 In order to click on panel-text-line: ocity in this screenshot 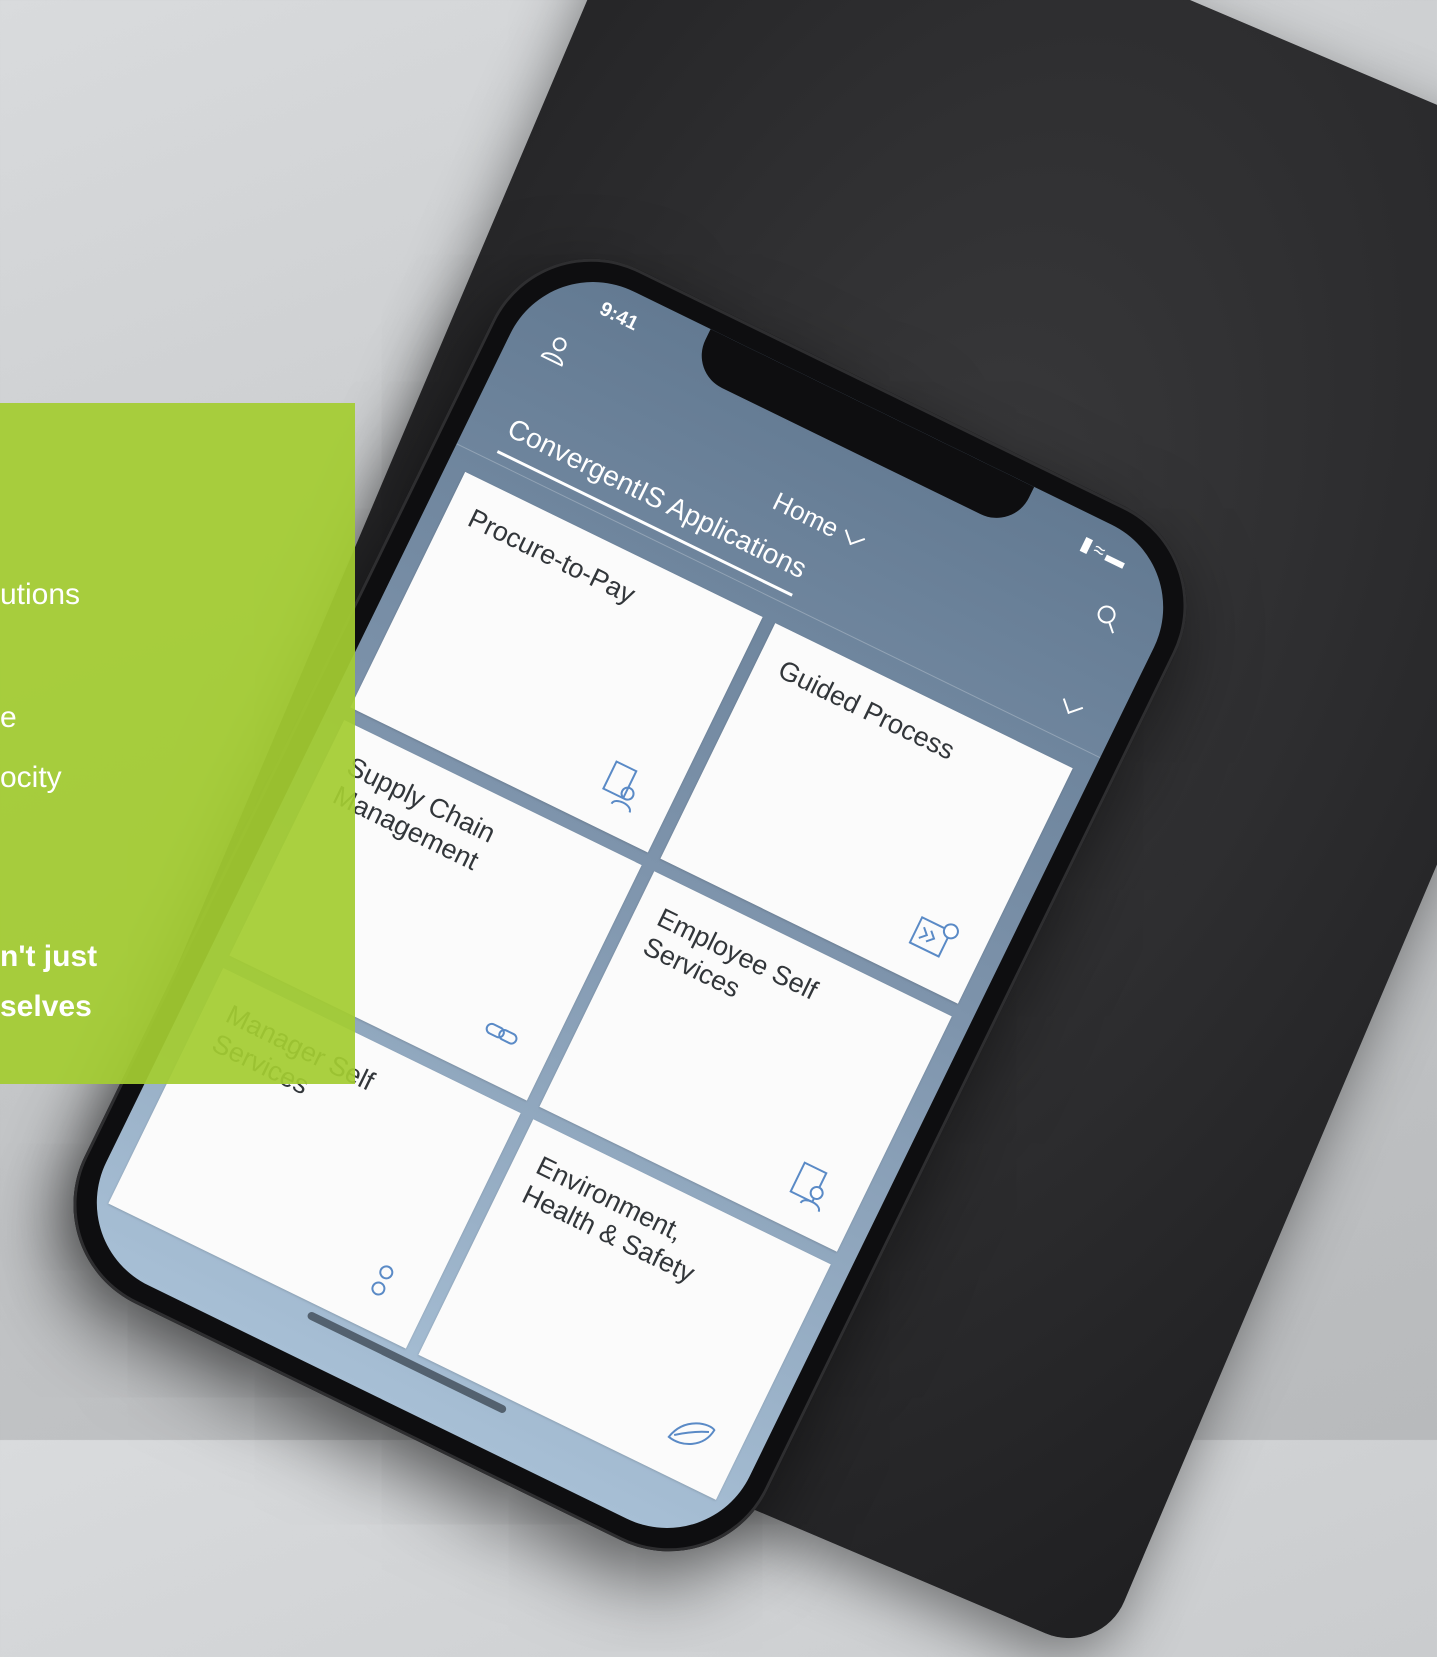, I will do `click(31, 777)`.